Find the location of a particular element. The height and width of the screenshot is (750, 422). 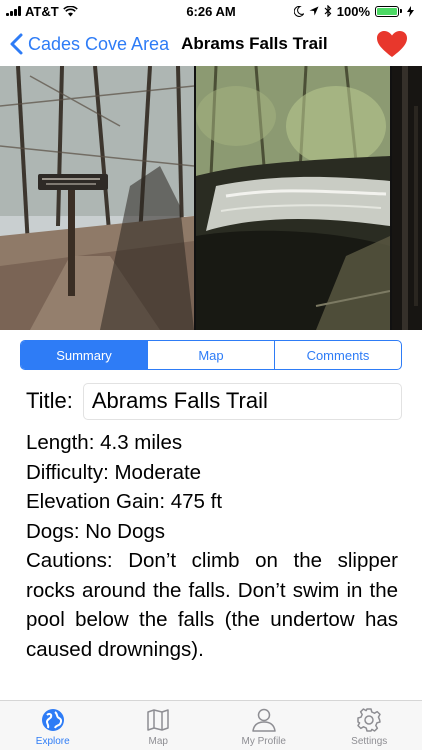

title-field is located at coordinates (242, 401).